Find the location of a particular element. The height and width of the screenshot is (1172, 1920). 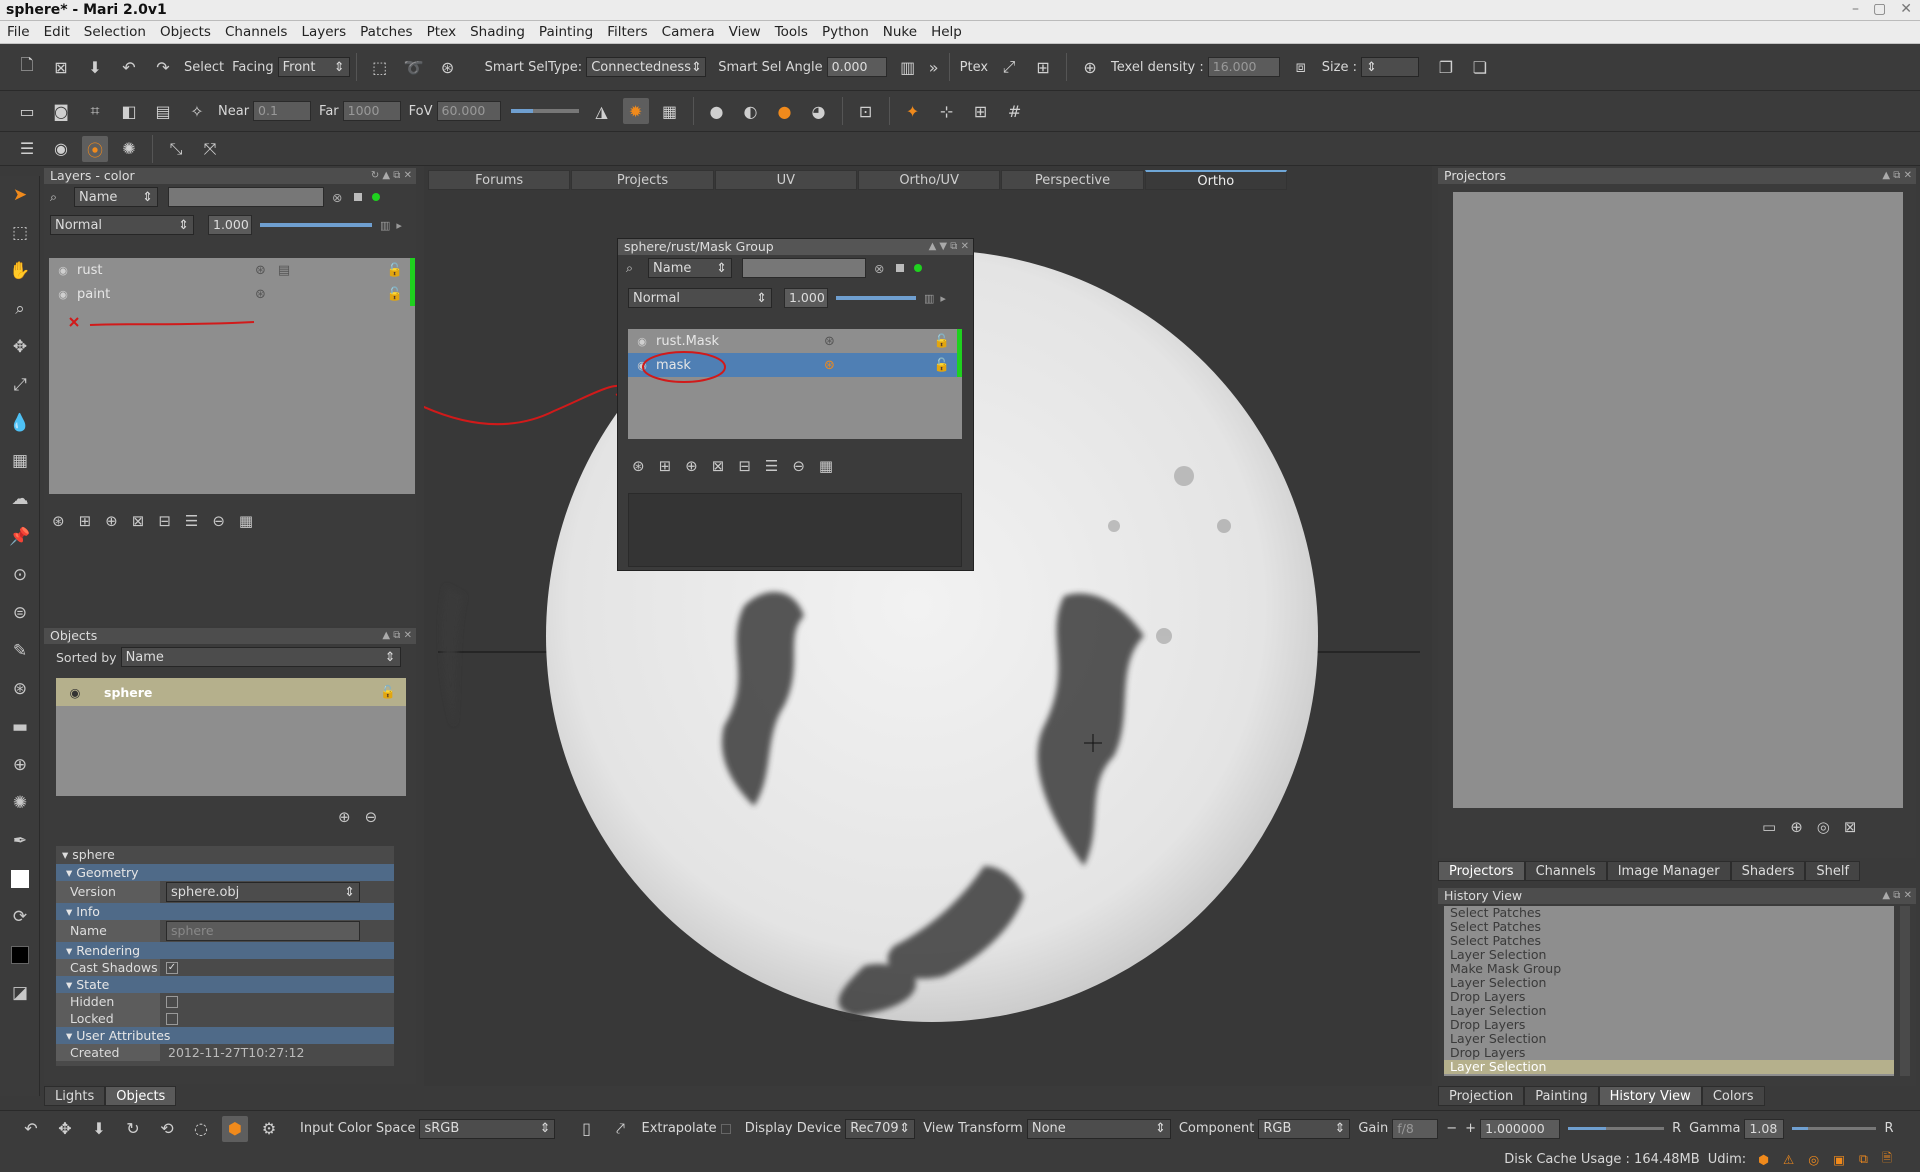

gradient-tool-icon: ▬ is located at coordinates (20, 727).